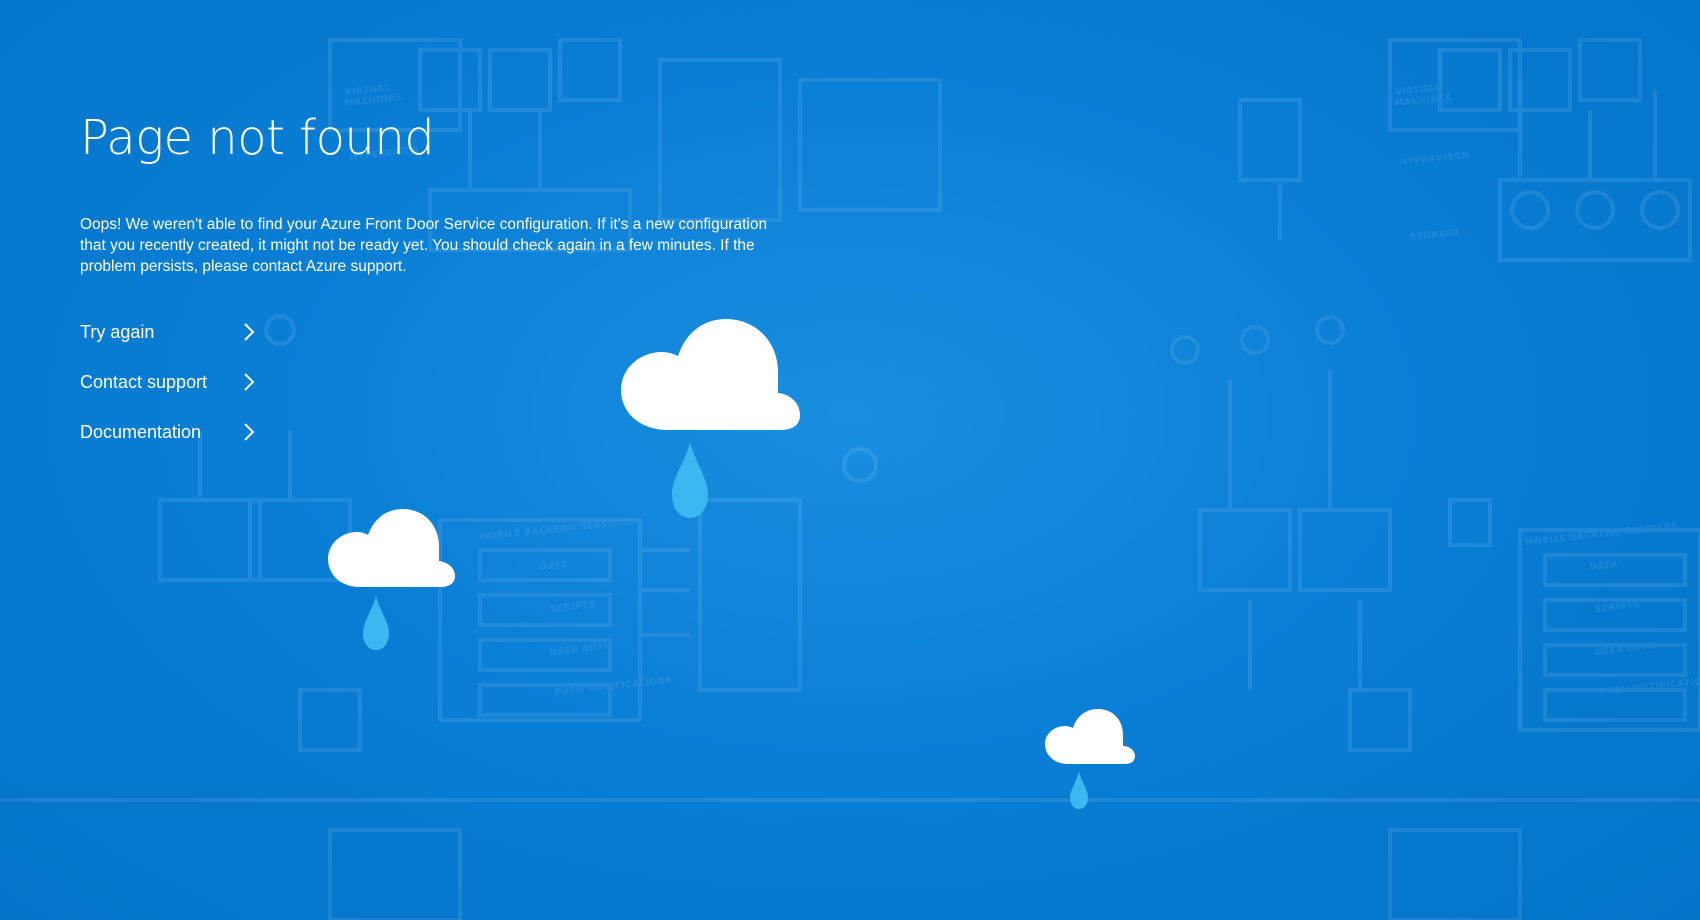 The width and height of the screenshot is (1700, 920). What do you see at coordinates (1434, 159) in the screenshot?
I see `svg-text: HYPERVISOR` at bounding box center [1434, 159].